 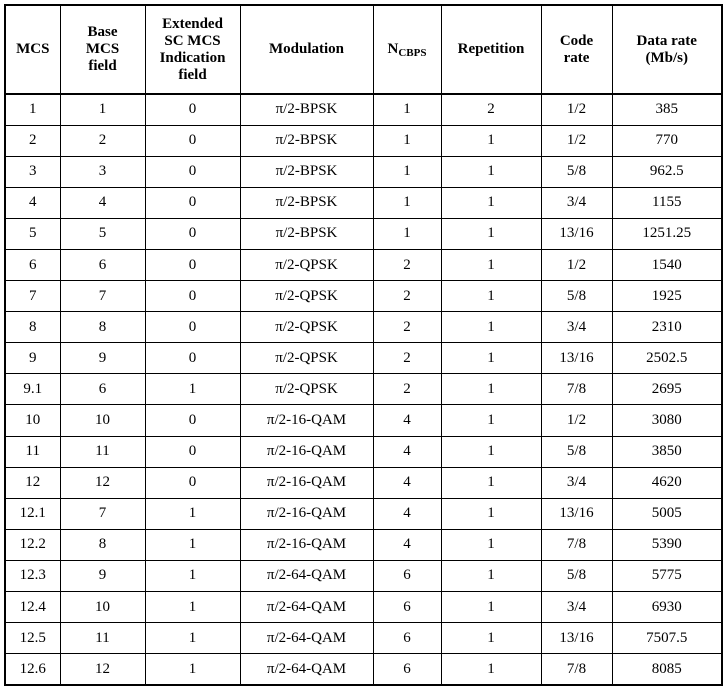 What do you see at coordinates (306, 49) in the screenshot?
I see `header-modulation: Modulation` at bounding box center [306, 49].